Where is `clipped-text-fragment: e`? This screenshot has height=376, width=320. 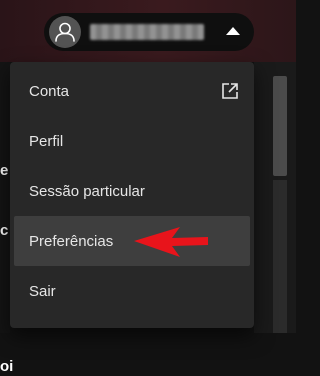 clipped-text-fragment: e is located at coordinates (4, 170).